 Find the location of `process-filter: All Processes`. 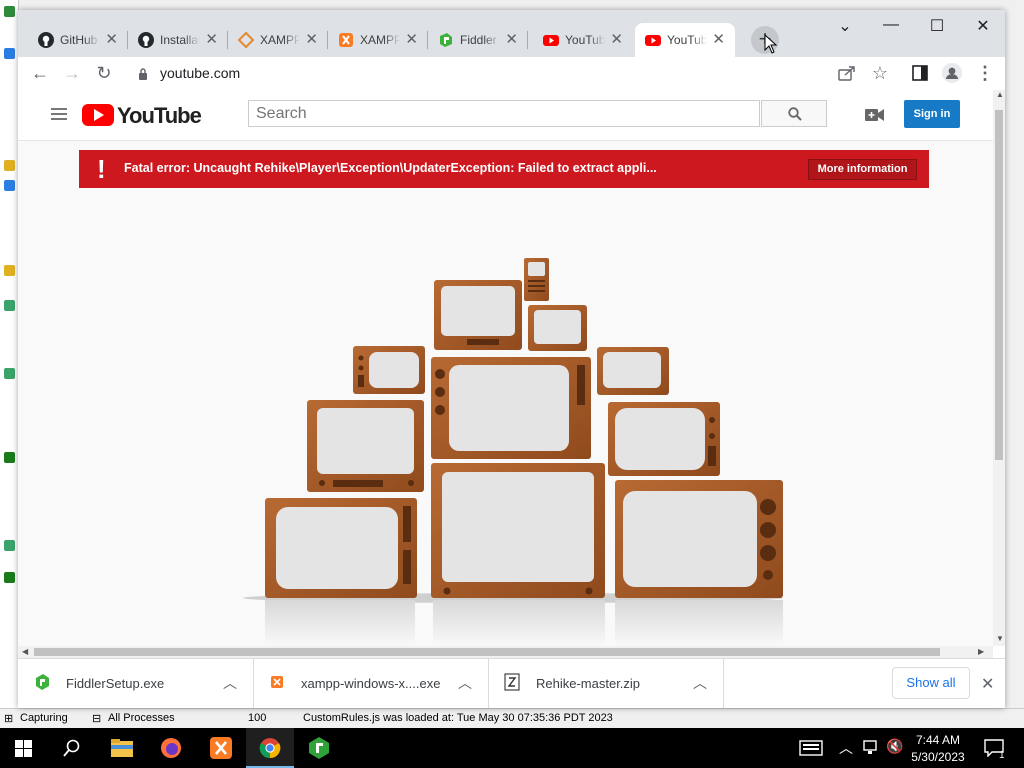

process-filter: All Processes is located at coordinates (141, 718).